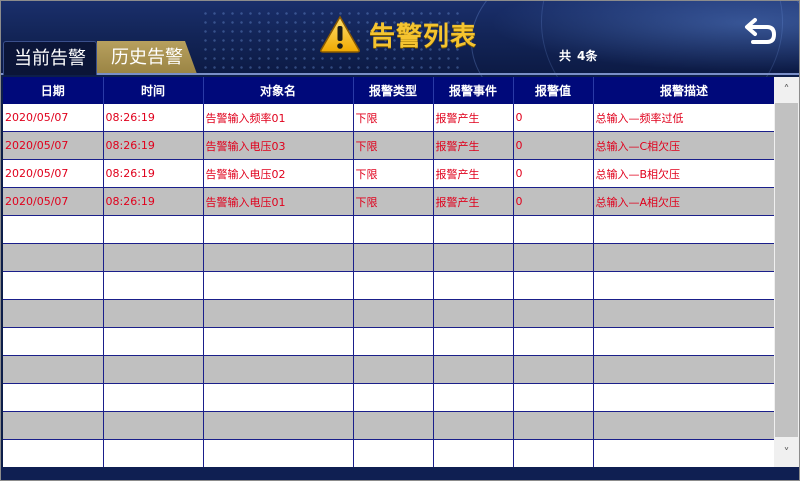 This screenshot has height=481, width=800. I want to click on column-header-alarm-event: 报警事件, so click(473, 90).